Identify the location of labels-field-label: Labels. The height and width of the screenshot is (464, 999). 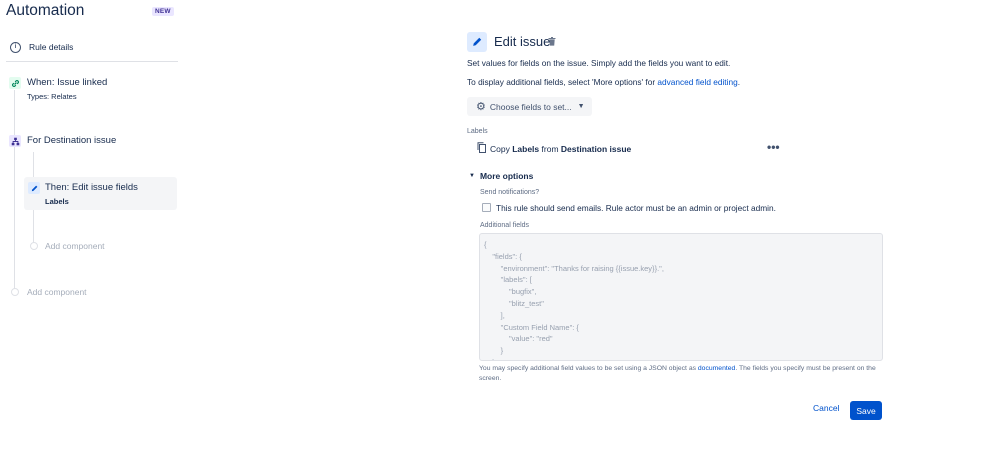
(477, 131).